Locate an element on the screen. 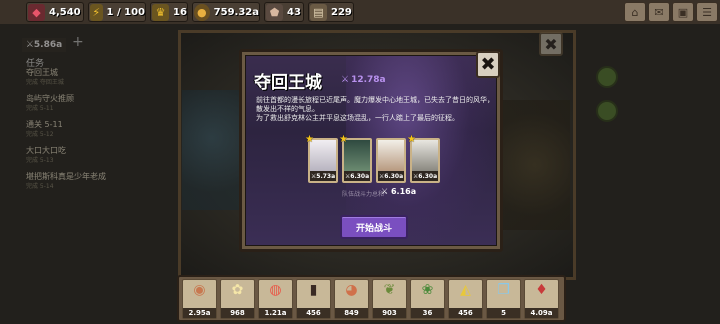  trophy-counter: ♛ 16 is located at coordinates (169, 12).